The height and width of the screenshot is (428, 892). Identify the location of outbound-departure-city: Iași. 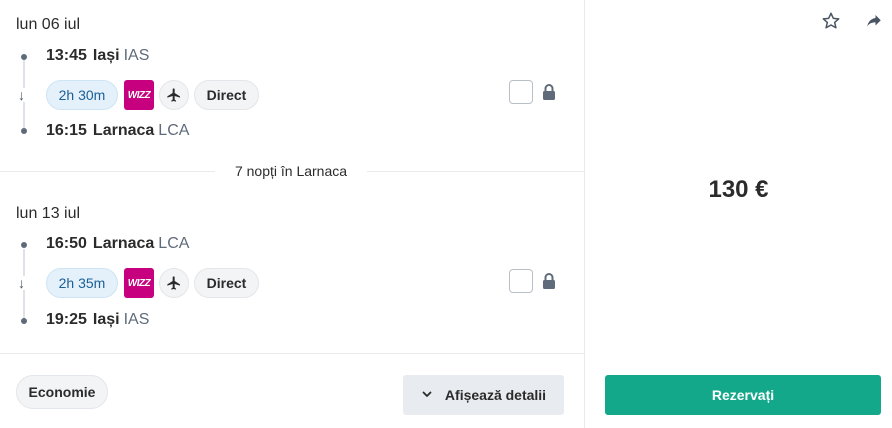
(106, 55).